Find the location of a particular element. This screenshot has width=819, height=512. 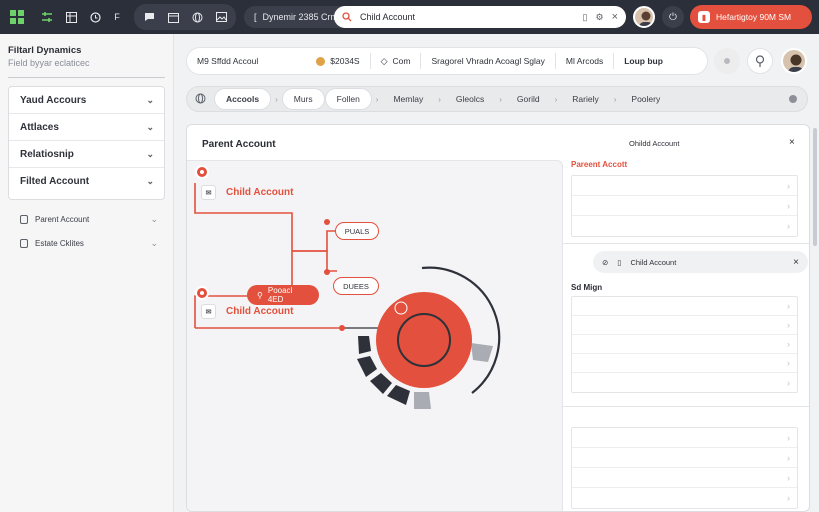

vertical-scrollbar is located at coordinates (815, 187).